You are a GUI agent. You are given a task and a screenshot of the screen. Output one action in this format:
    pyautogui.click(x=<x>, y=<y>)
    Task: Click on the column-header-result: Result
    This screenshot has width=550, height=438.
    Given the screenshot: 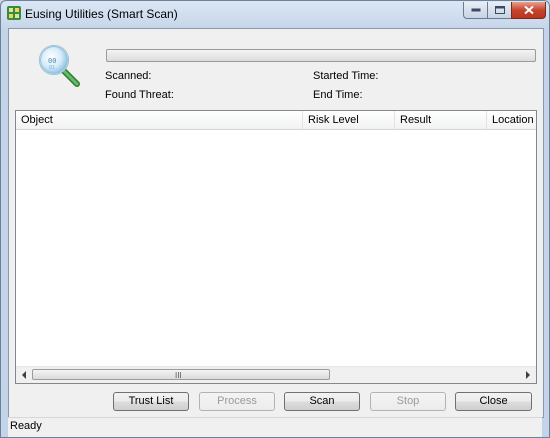 What is the action you would take?
    pyautogui.click(x=441, y=120)
    